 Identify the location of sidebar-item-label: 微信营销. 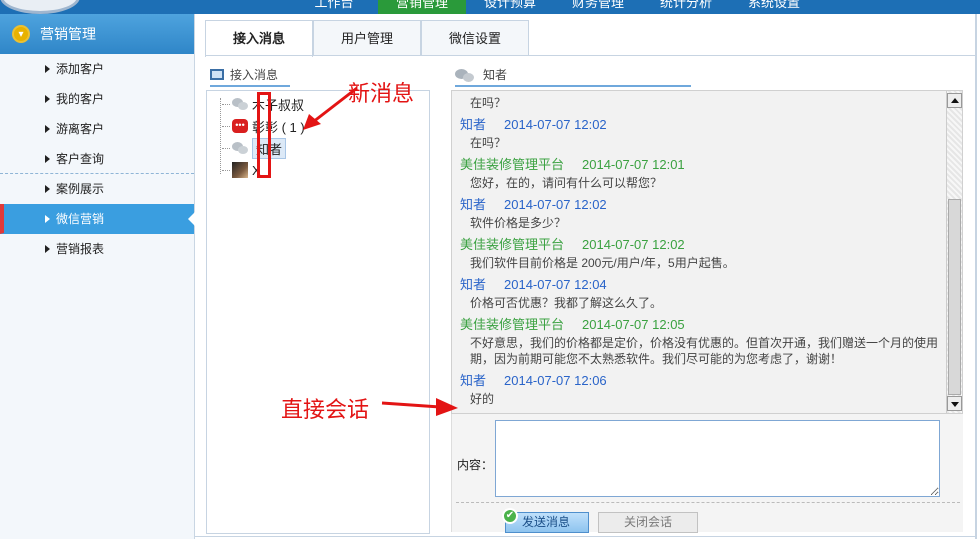
(80, 219).